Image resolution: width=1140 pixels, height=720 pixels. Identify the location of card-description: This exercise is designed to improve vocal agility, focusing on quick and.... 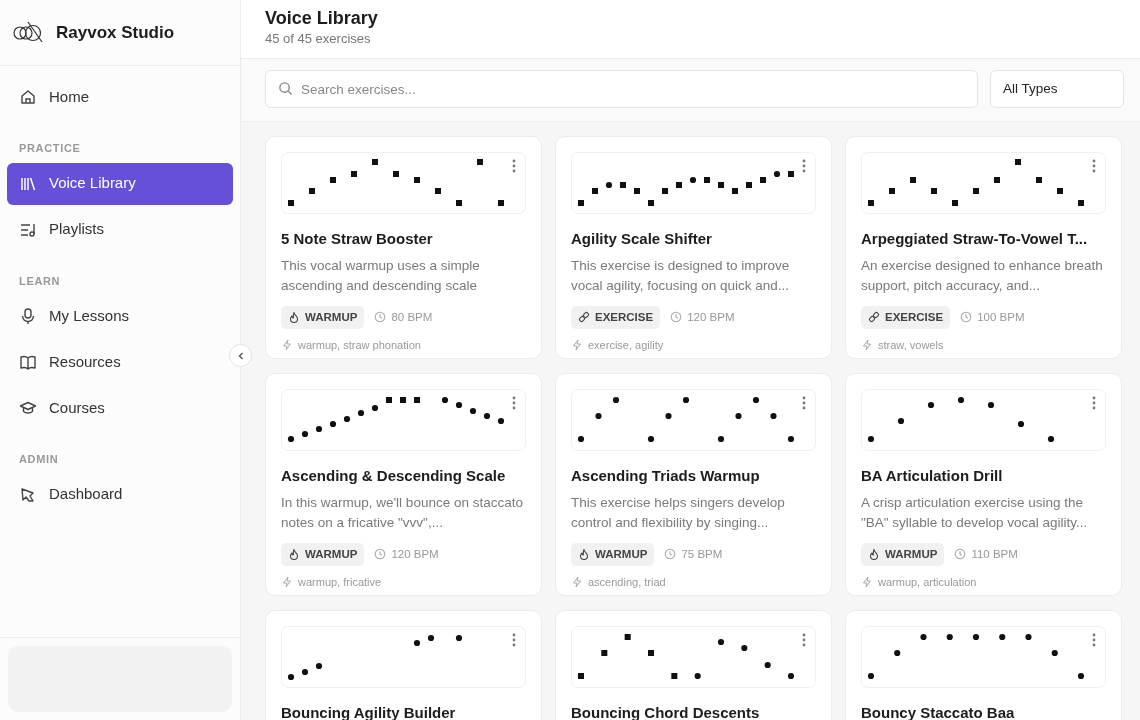
(681, 275).